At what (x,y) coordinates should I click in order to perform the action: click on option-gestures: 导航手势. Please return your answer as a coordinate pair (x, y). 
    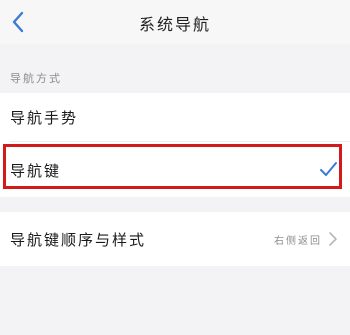
    Looking at the image, I should click on (175, 117).